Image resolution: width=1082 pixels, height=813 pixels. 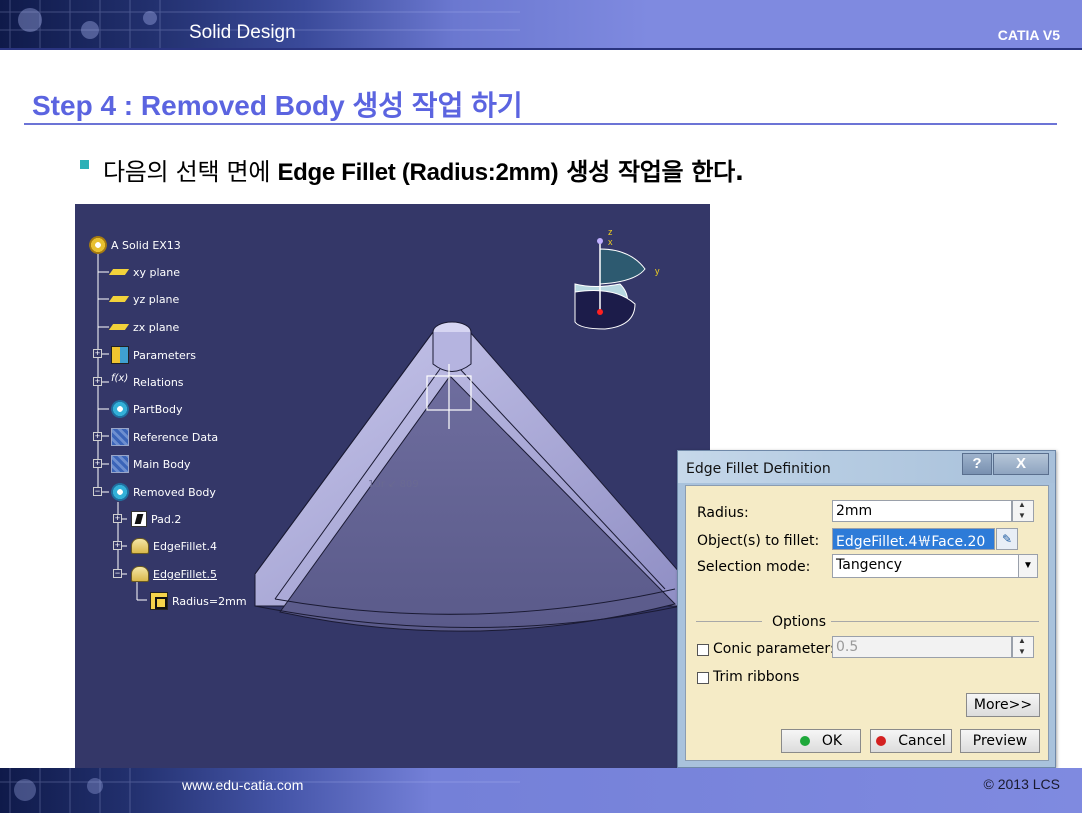 I want to click on step-title: Step 4 : Removed Body 생성 작업 하기, so click(x=277, y=105).